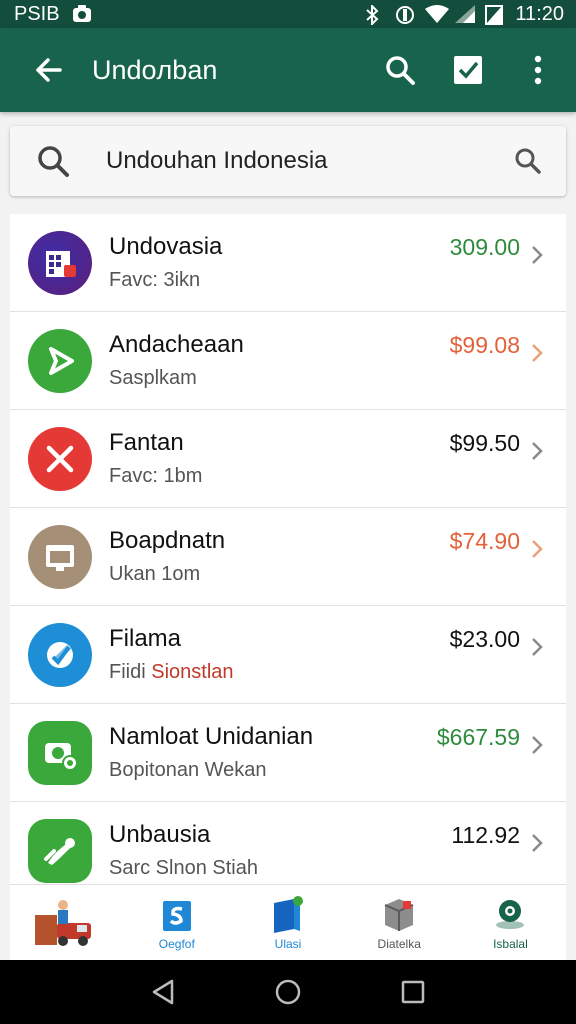 This screenshot has width=576, height=1024. I want to click on item-subtitle: Sasplkam, so click(153, 377).